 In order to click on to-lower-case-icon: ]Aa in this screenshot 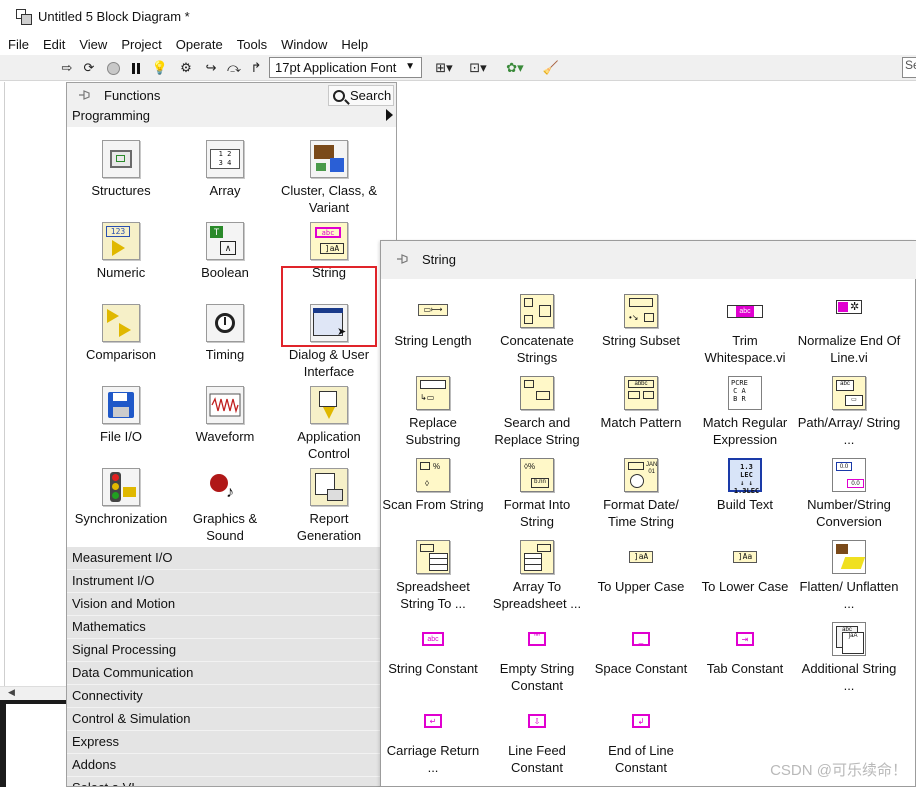, I will do `click(745, 557)`.